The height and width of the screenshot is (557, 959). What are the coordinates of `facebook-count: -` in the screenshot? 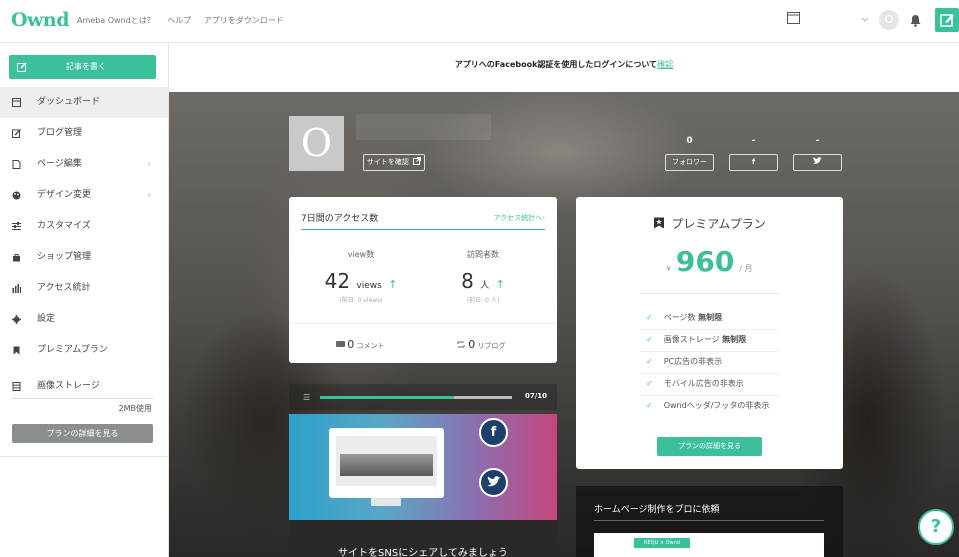 It's located at (753, 141).